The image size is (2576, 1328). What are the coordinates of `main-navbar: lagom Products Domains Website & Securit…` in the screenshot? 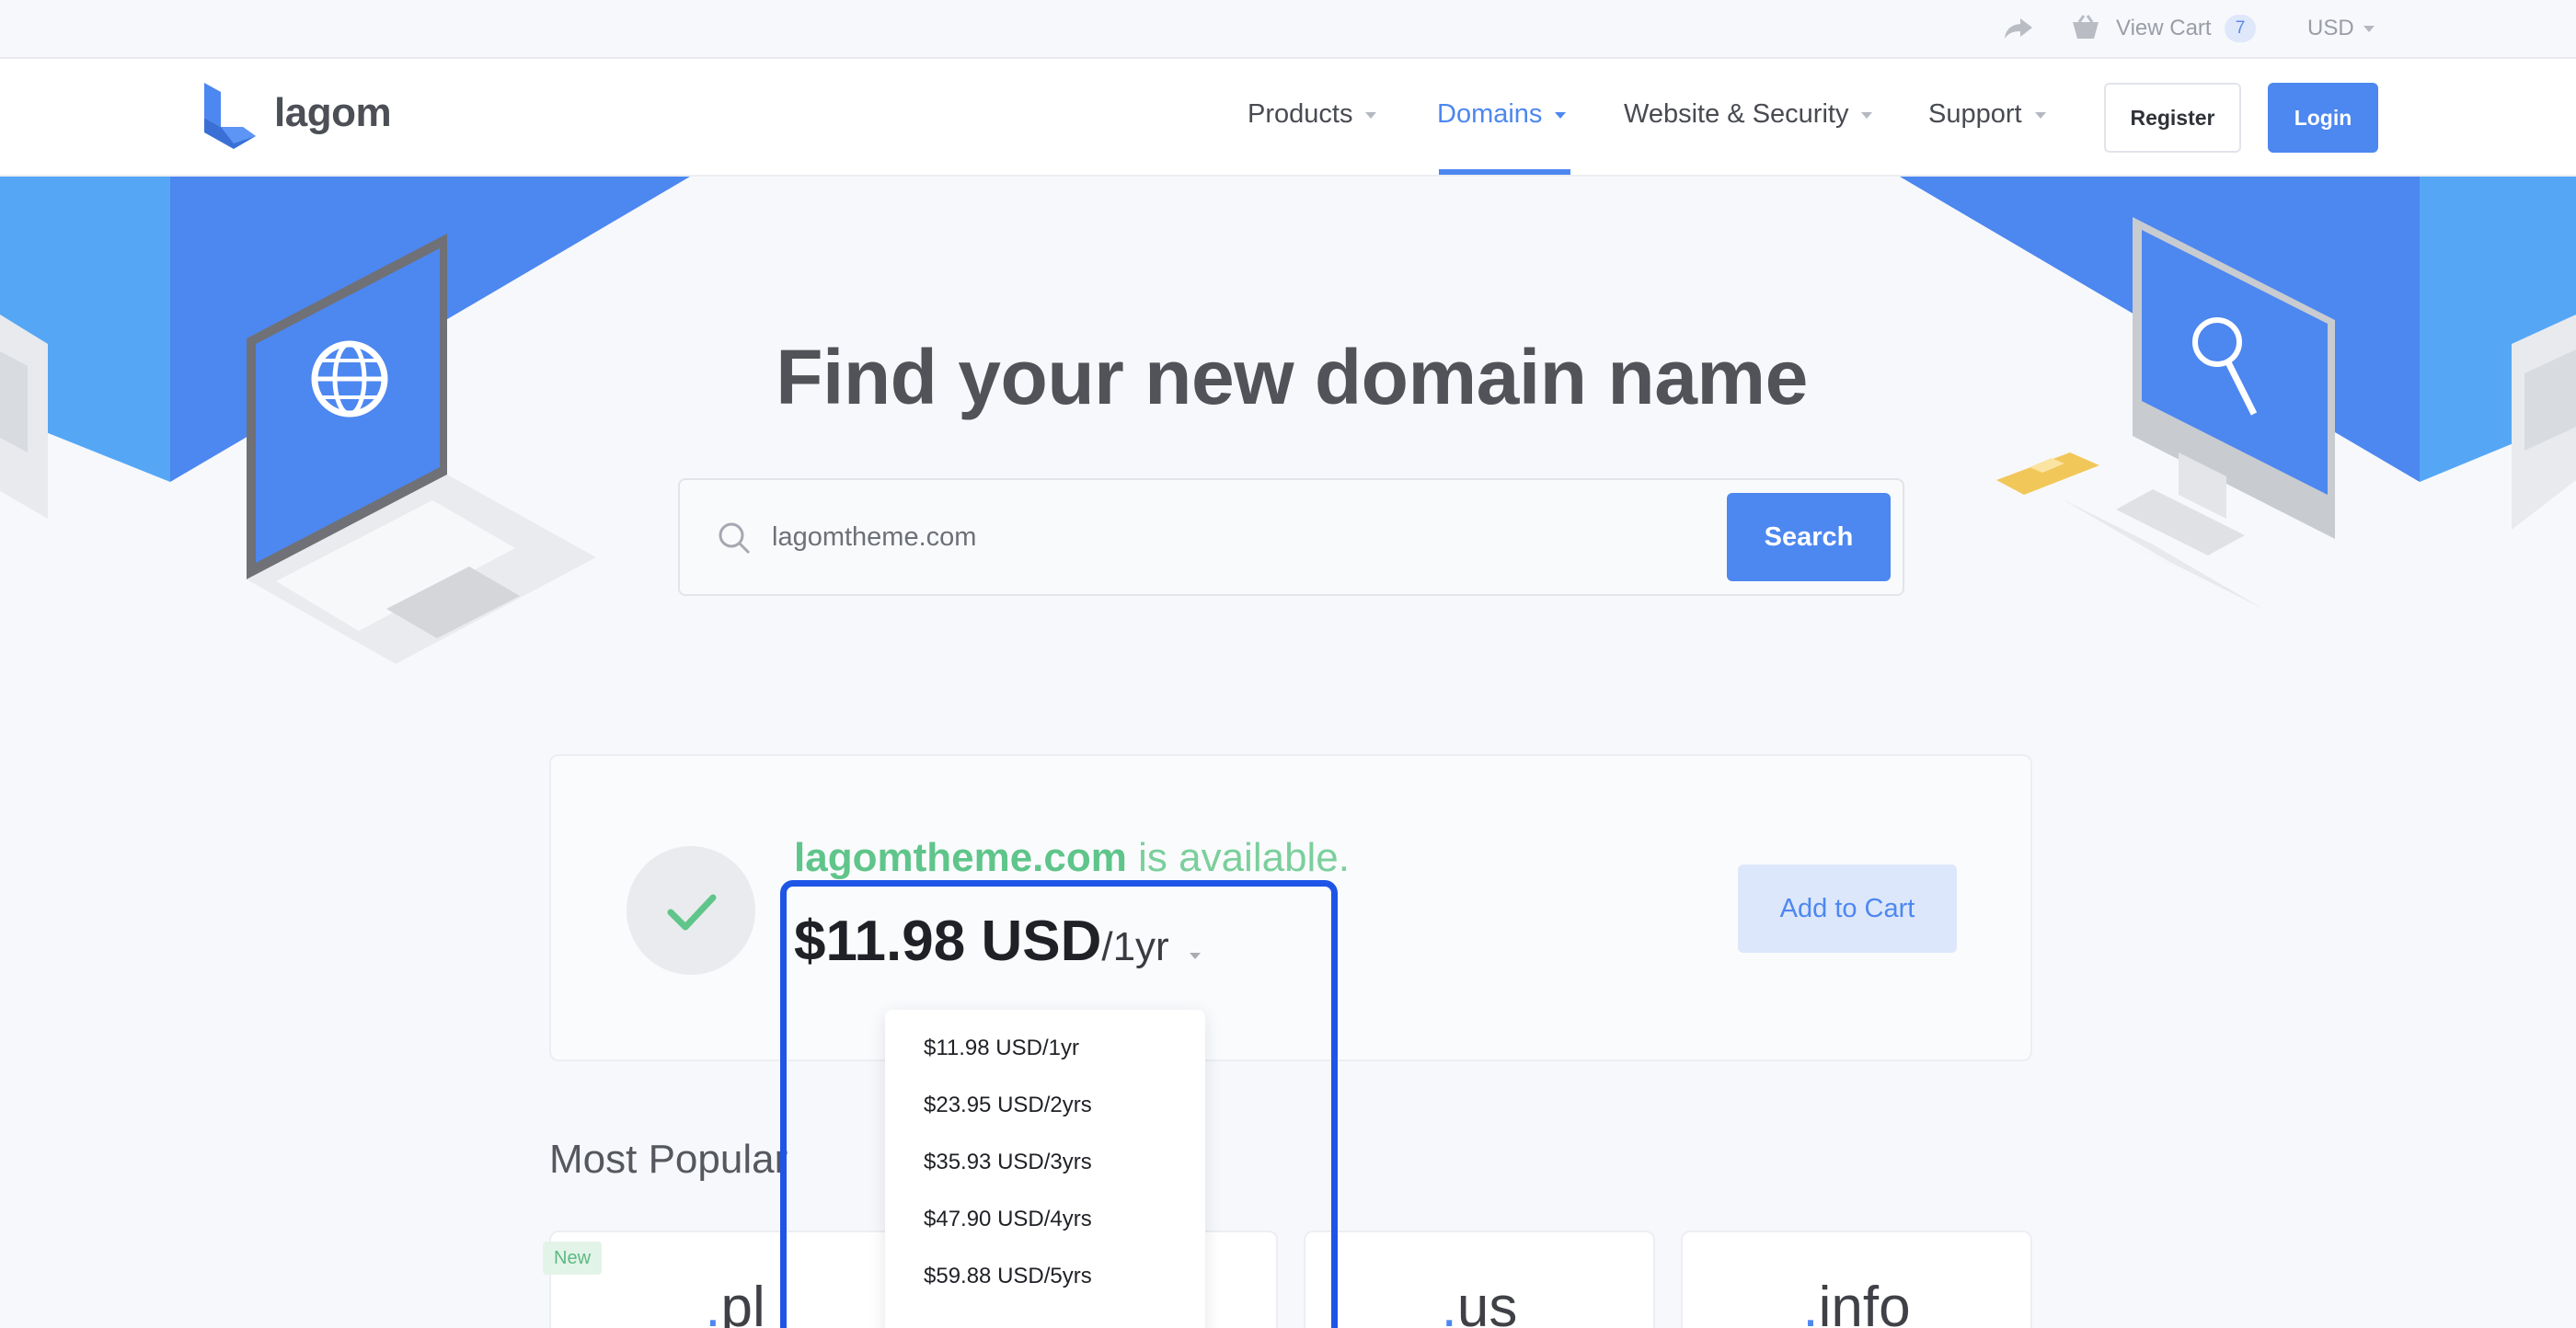 It's located at (1288, 118).